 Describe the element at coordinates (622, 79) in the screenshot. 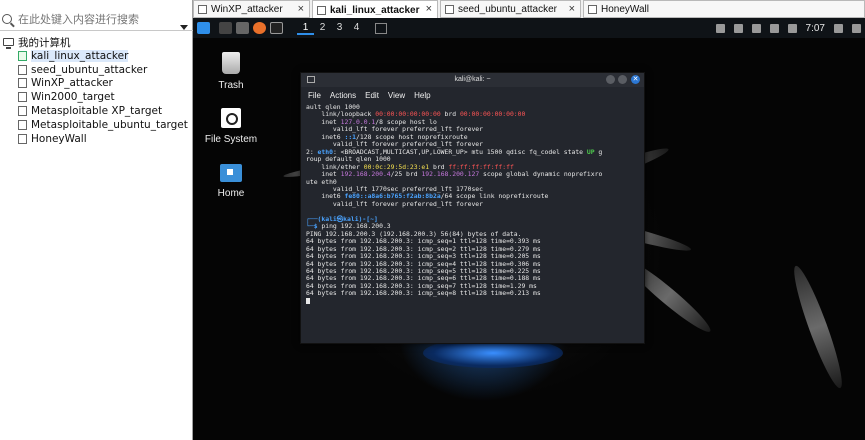

I see `maximize-icon` at that location.